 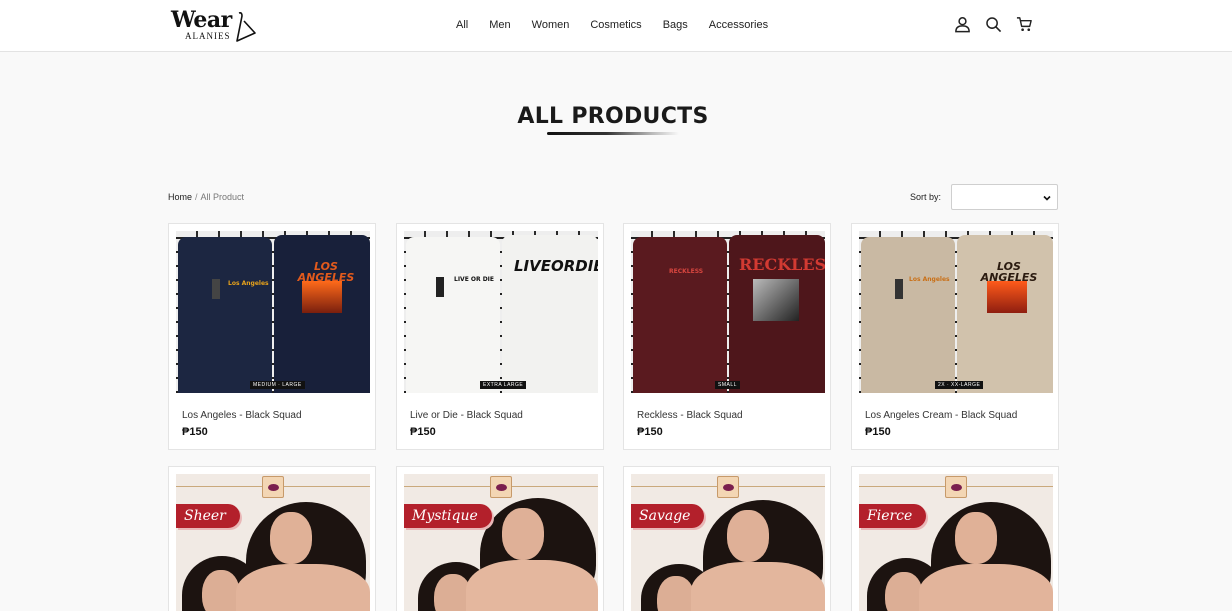 I want to click on product-ribbon: Fierce, so click(x=893, y=516).